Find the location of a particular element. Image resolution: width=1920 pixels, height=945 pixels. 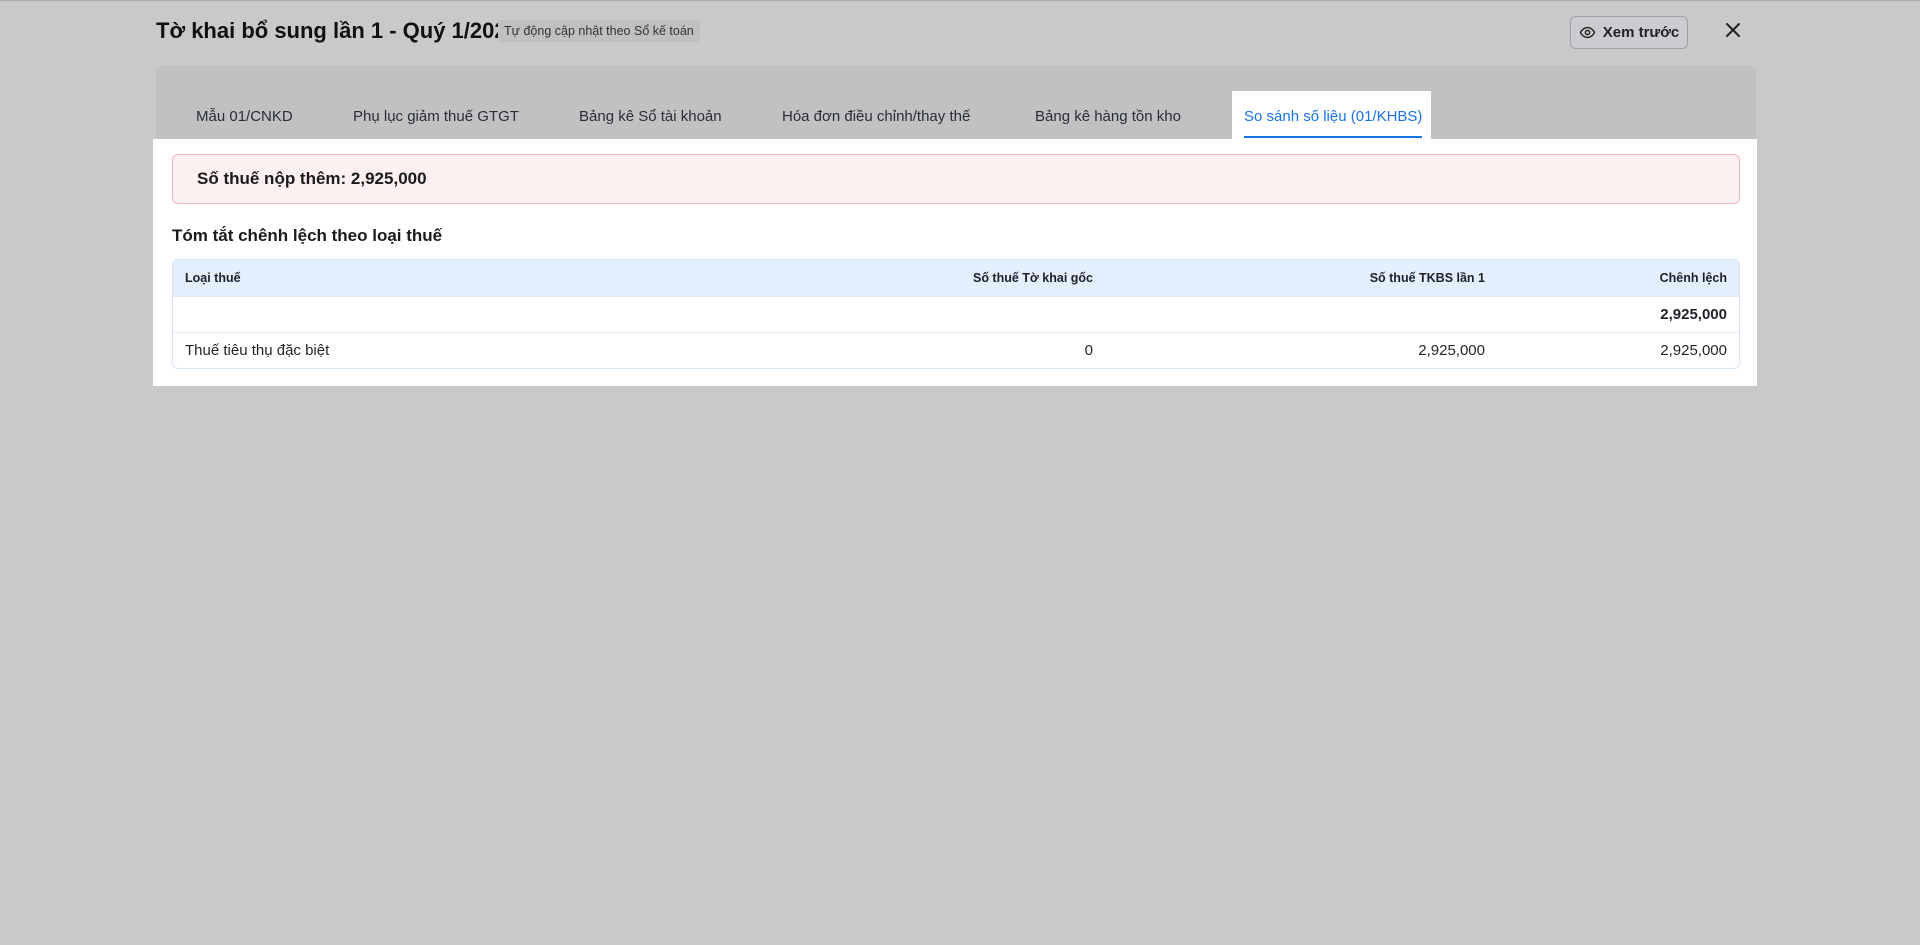

additional-tax-alert: Số thuế nộp thêm: 2,925,000 is located at coordinates (956, 179).